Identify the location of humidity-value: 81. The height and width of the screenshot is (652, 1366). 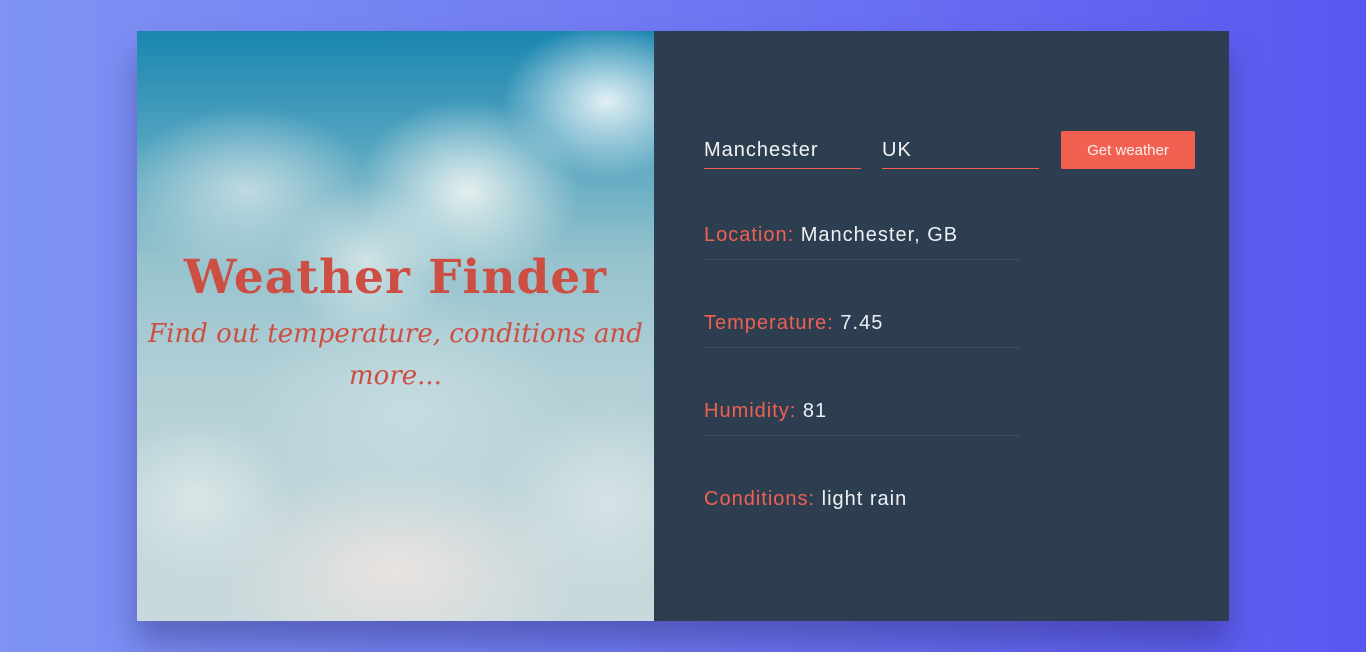
(815, 411).